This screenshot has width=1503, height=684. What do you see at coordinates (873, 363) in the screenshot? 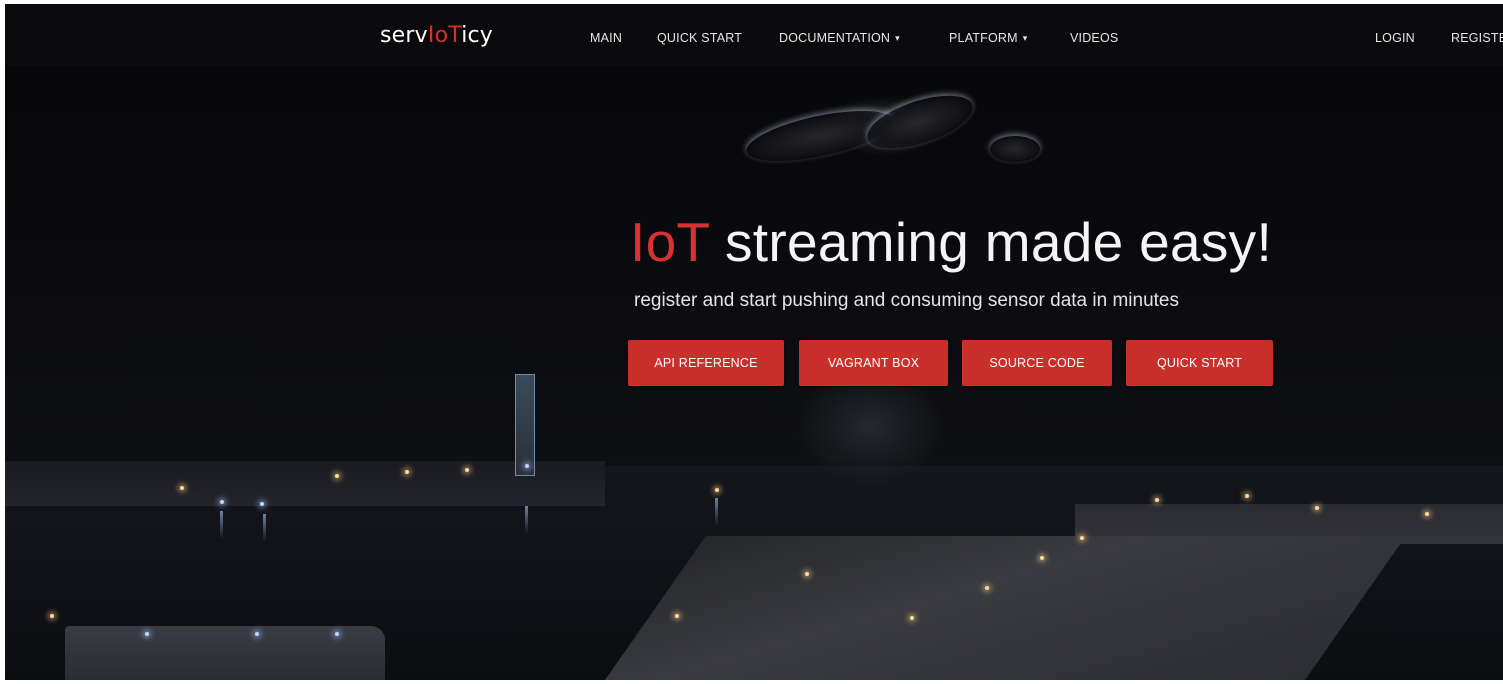
I see `vagrant-box-button: VAGRANT BOX` at bounding box center [873, 363].